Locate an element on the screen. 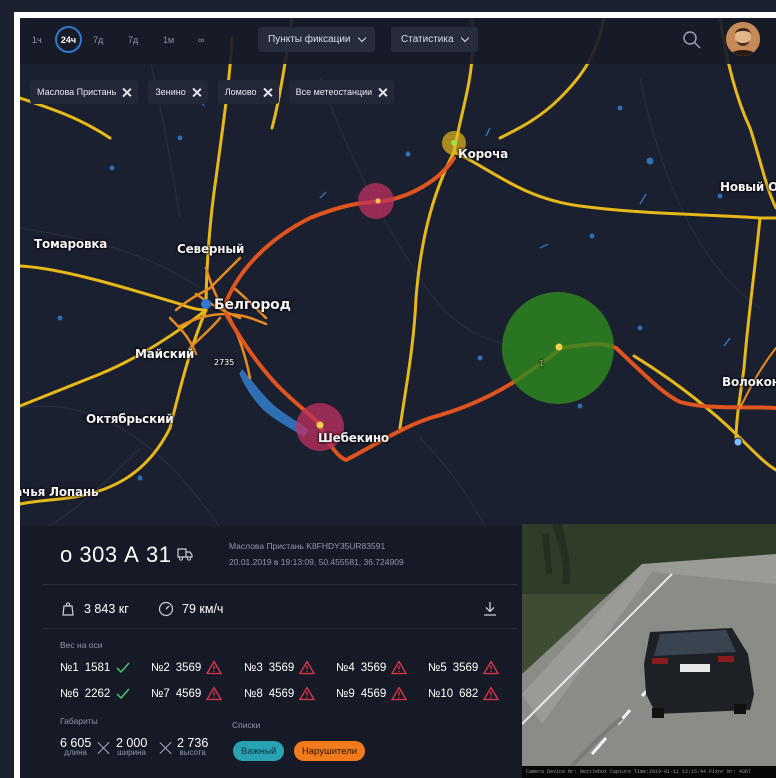 The image size is (776, 778). filter-chip: Ломово is located at coordinates (248, 92).